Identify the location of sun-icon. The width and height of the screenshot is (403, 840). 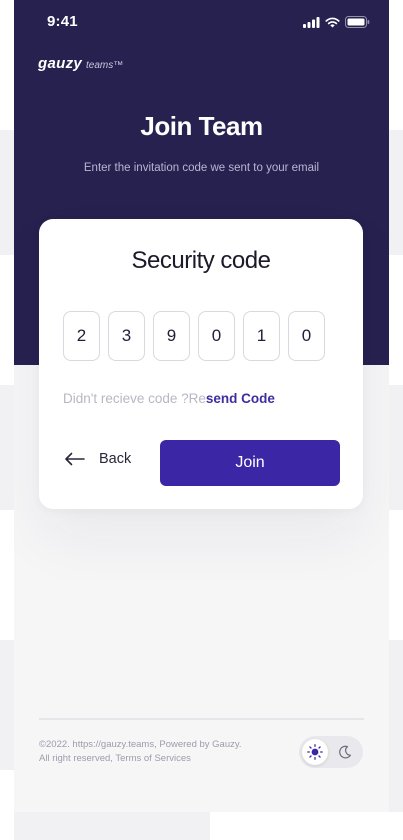
(315, 752).